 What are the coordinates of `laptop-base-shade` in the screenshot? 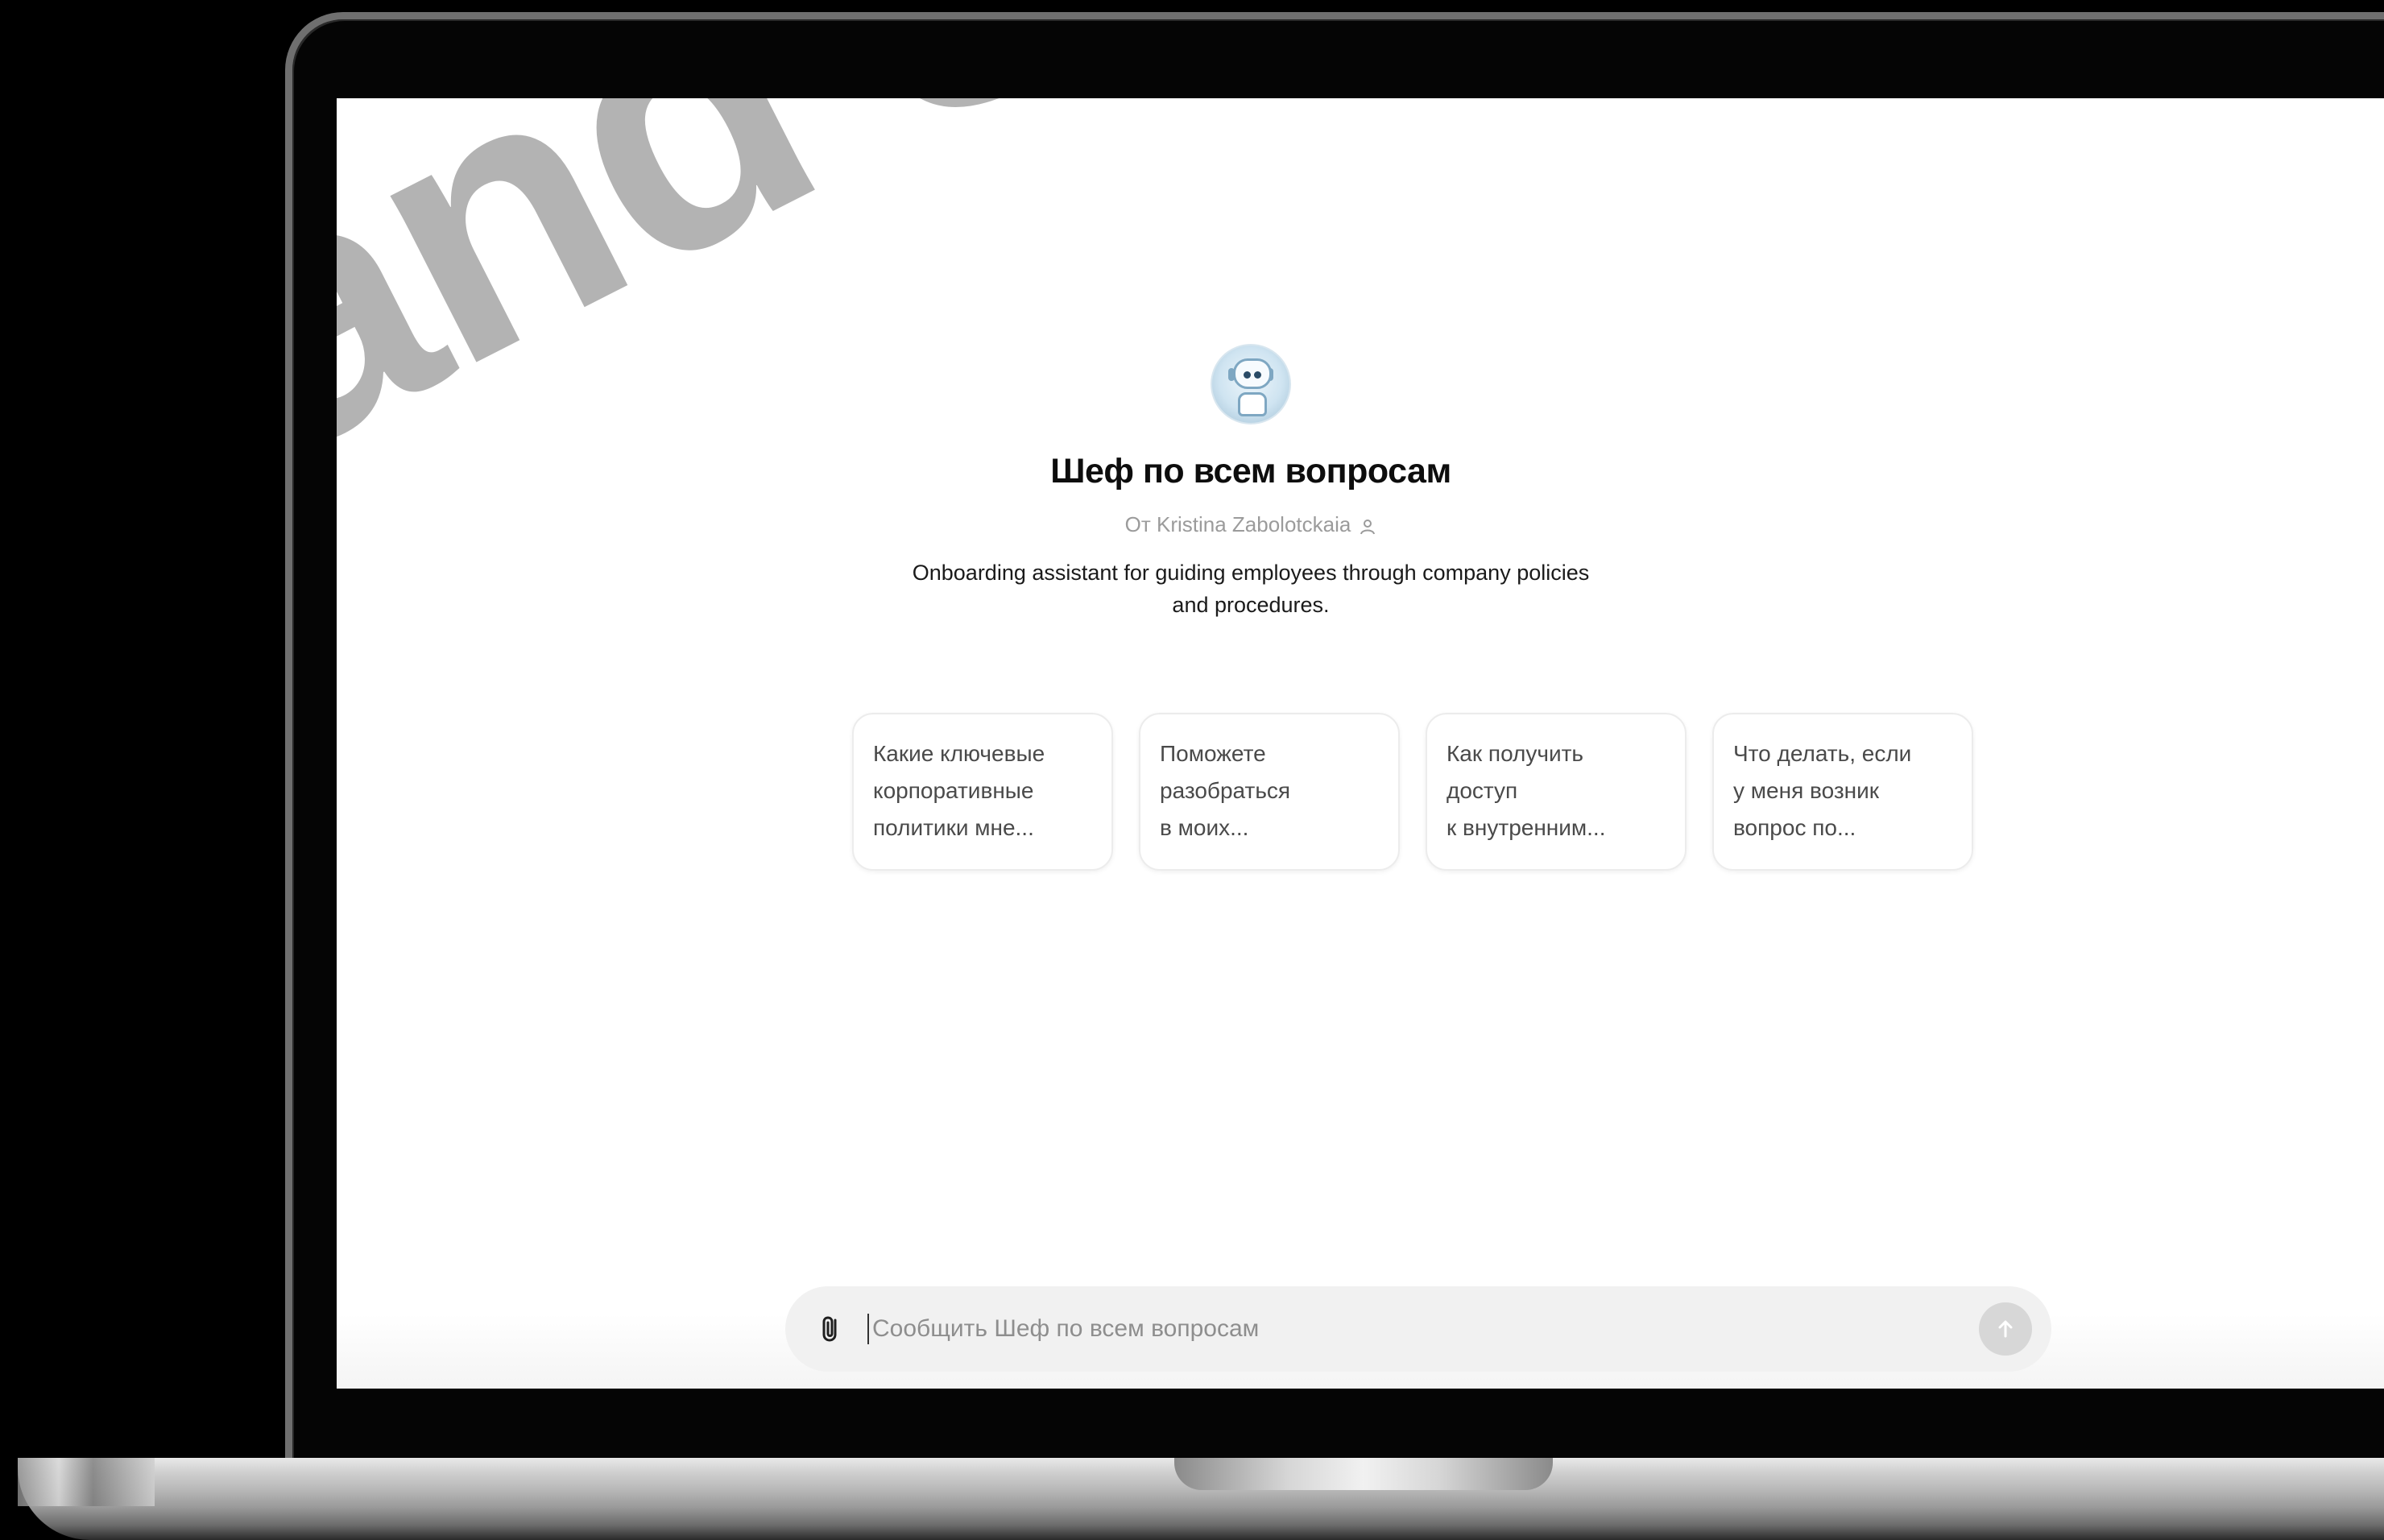 It's located at (86, 1482).